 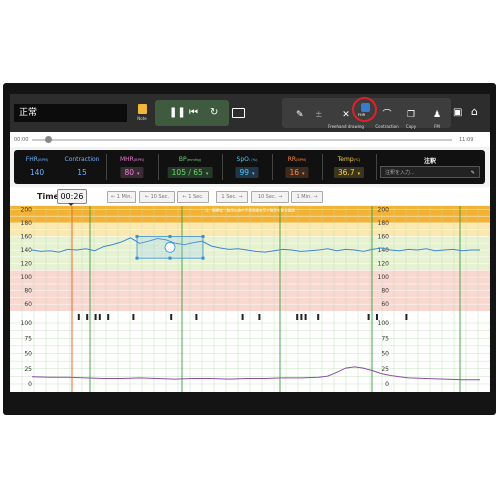 I want to click on contraction-icon: ⌒, so click(x=387, y=115).